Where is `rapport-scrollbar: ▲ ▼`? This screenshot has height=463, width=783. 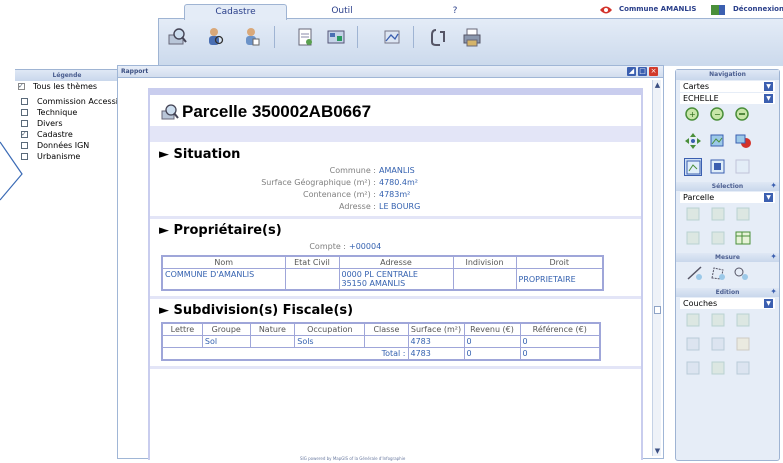 rapport-scrollbar: ▲ ▼ is located at coordinates (656, 268).